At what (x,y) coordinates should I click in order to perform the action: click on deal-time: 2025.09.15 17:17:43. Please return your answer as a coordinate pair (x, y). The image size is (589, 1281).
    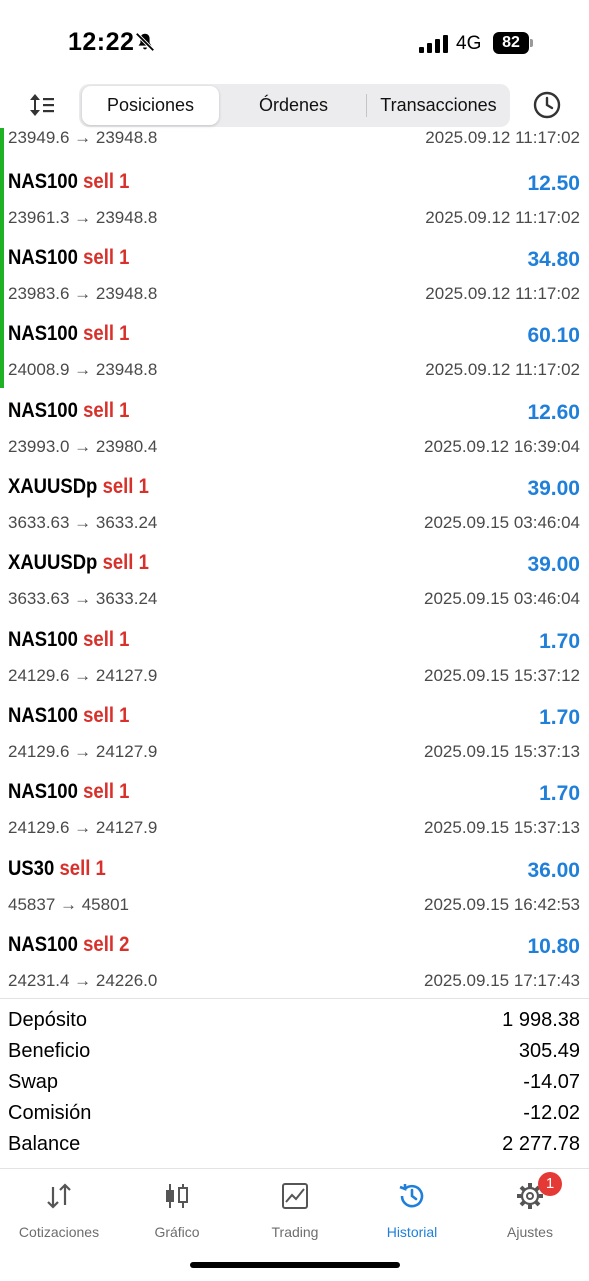
    Looking at the image, I should click on (502, 980).